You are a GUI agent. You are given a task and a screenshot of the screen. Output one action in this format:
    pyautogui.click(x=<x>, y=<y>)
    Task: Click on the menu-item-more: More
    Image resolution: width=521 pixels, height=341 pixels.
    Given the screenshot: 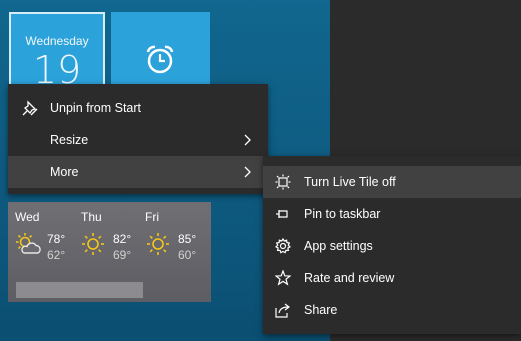 What is the action you would take?
    pyautogui.click(x=138, y=172)
    